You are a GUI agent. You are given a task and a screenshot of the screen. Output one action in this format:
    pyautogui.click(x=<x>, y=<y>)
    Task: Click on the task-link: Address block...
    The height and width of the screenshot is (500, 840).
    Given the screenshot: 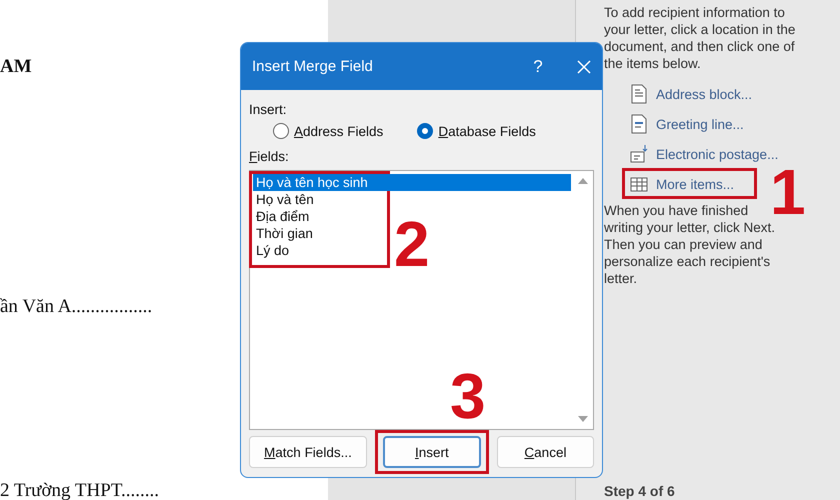 What is the action you would take?
    pyautogui.click(x=691, y=94)
    